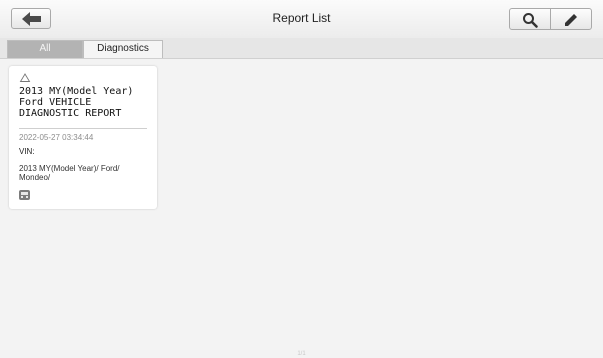 Image resolution: width=603 pixels, height=358 pixels. Describe the element at coordinates (301, 19) in the screenshot. I see `top-bar: Report List` at that location.